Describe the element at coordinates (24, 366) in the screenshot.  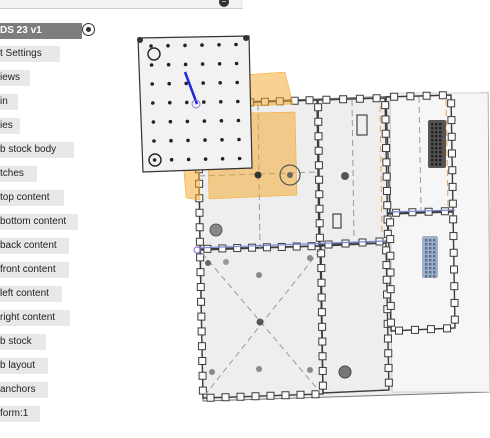
I see `browser-item: b layout` at that location.